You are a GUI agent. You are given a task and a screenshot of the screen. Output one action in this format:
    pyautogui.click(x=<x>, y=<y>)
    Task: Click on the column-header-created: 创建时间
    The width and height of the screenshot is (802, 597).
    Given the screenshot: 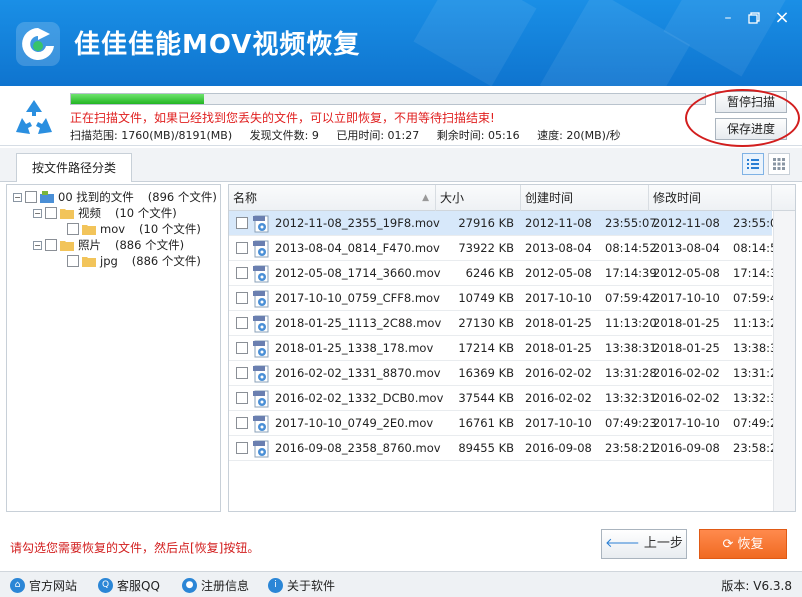 What is the action you would take?
    pyautogui.click(x=585, y=198)
    